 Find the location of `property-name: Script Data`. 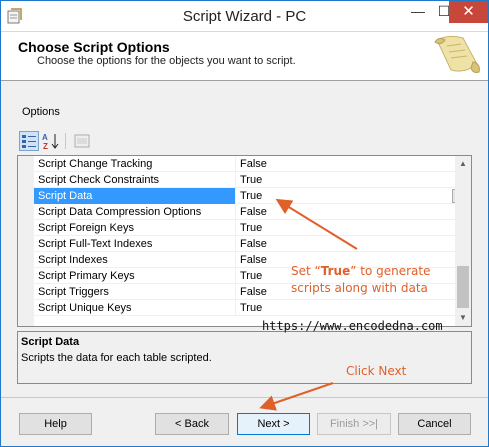

property-name: Script Data is located at coordinates (65, 196).